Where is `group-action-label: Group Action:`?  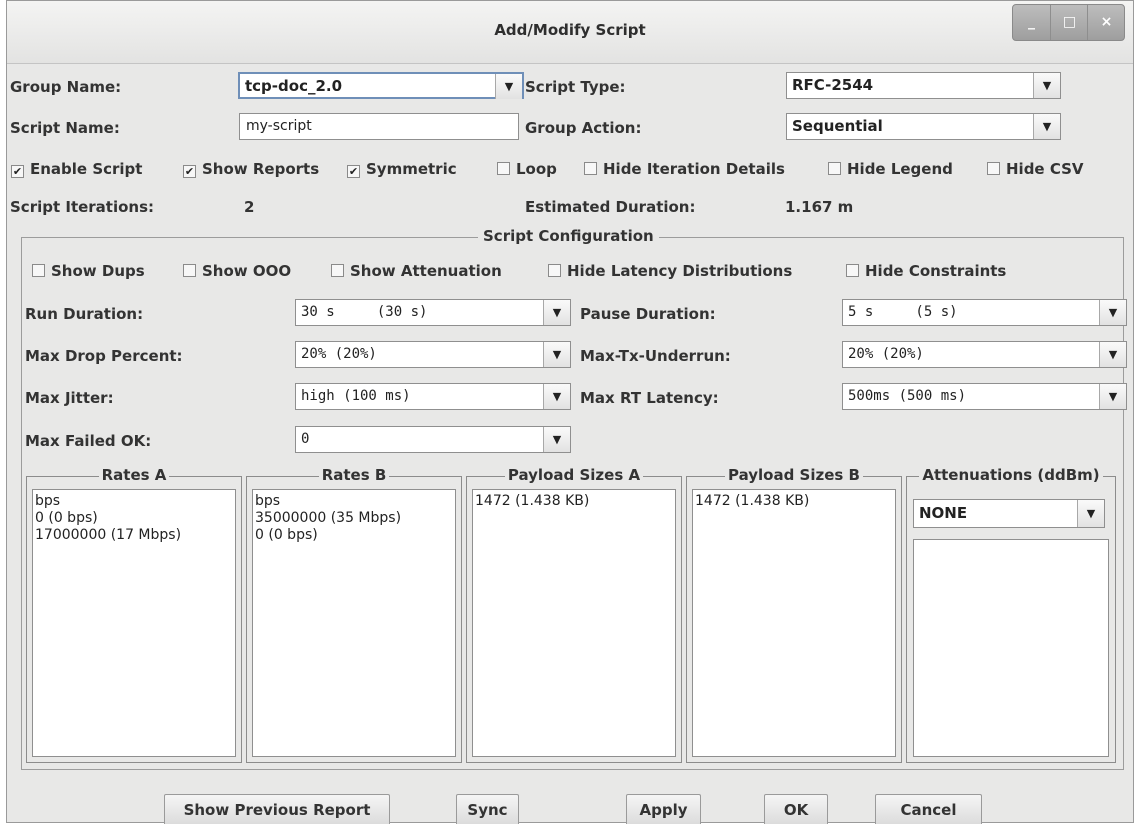
group-action-label: Group Action: is located at coordinates (583, 128).